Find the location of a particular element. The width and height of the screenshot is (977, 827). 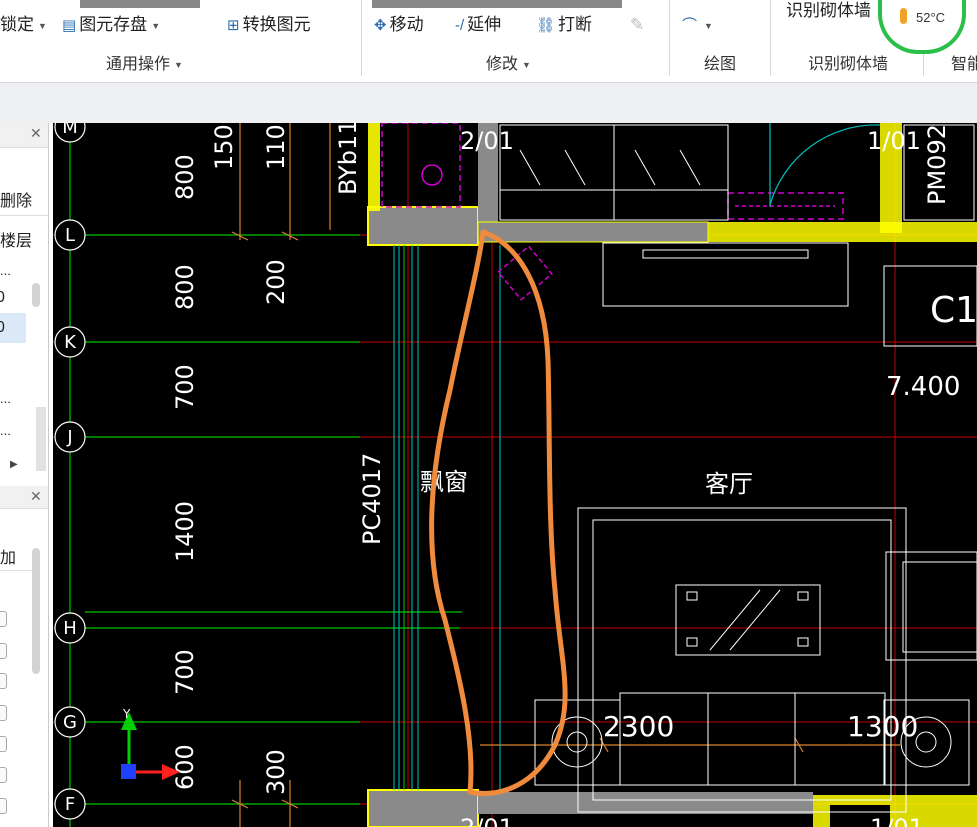

list-item: 楼层 is located at coordinates (16, 239).